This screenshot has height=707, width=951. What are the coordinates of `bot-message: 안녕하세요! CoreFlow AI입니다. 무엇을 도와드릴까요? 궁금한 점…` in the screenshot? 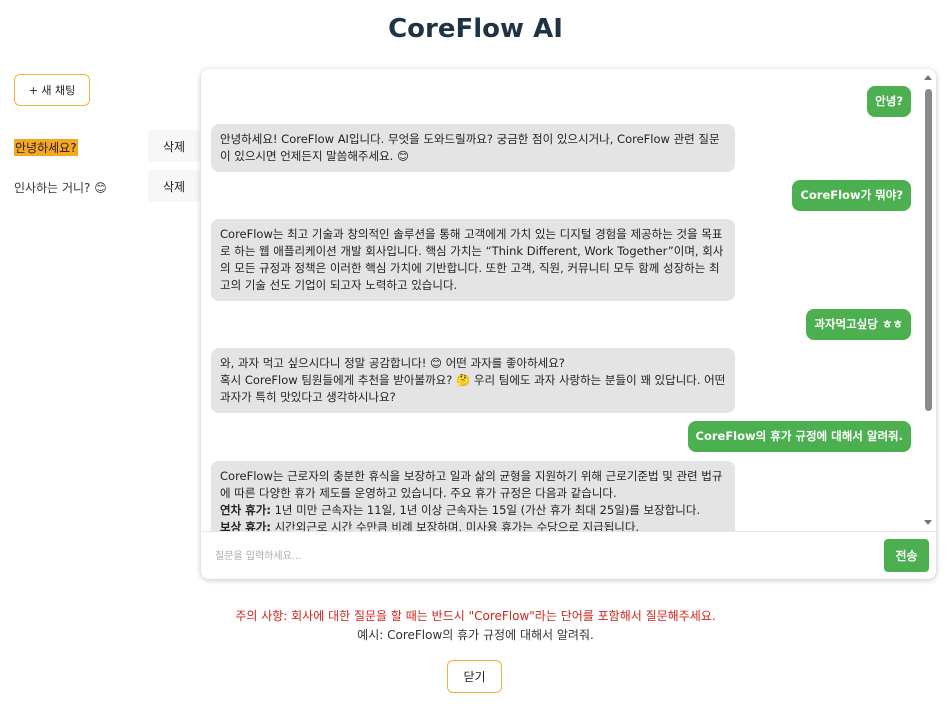 It's located at (473, 148).